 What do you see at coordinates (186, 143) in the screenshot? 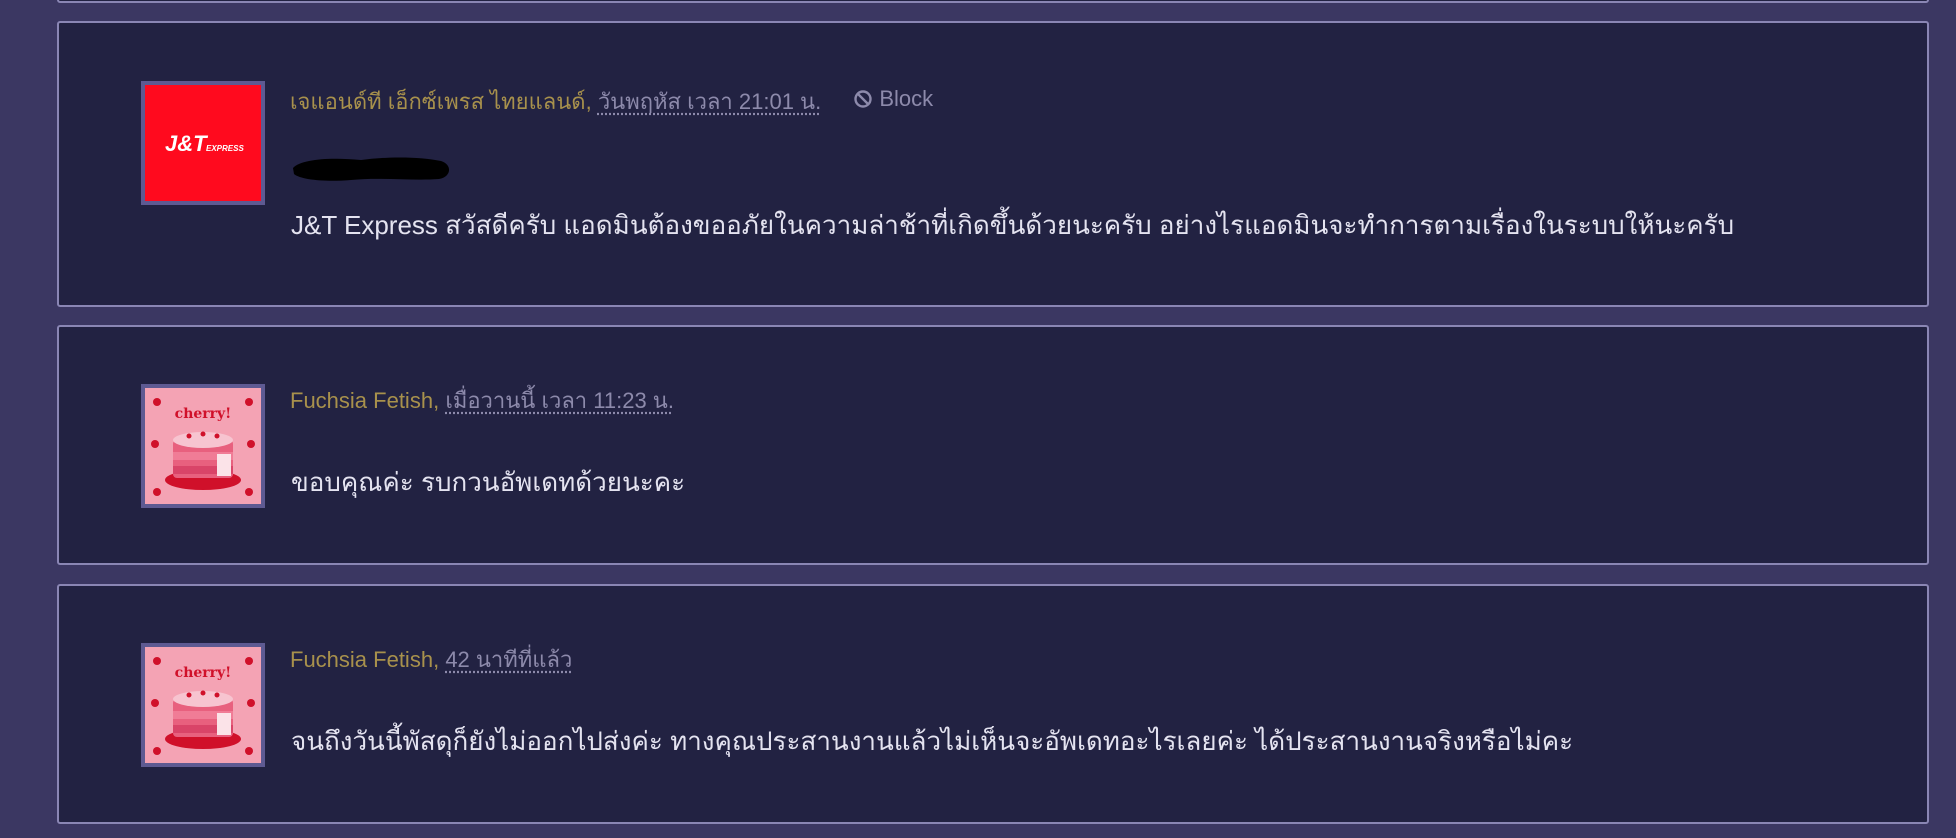
I see `logo-main-text: J&T` at bounding box center [186, 143].